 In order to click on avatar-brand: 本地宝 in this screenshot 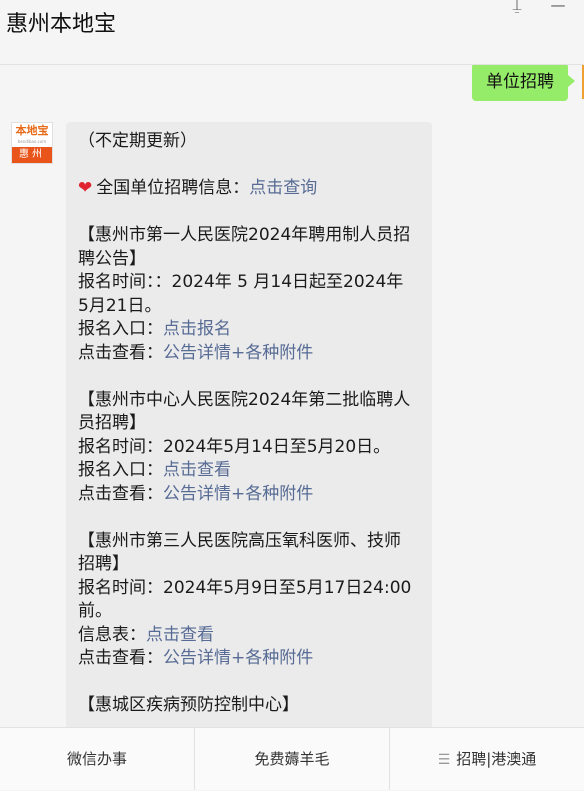, I will do `click(32, 130)`.